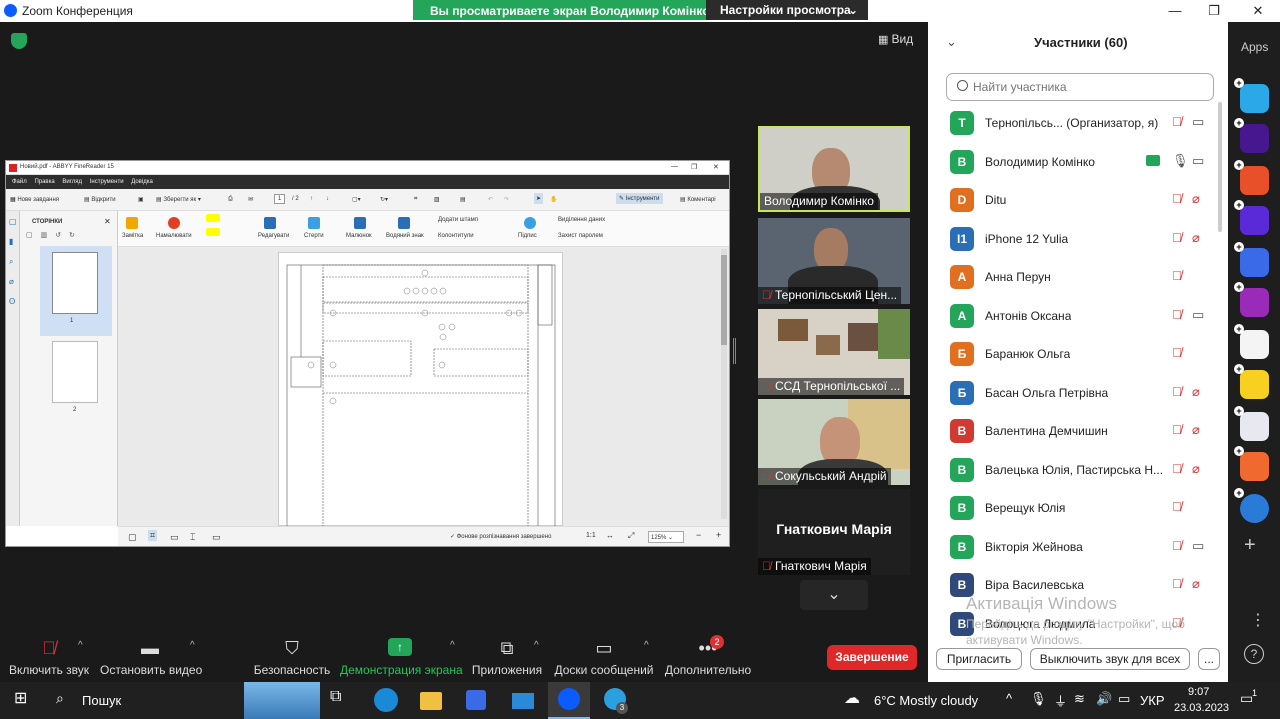 Image resolution: width=1280 pixels, height=719 pixels. Describe the element at coordinates (1201, 708) in the screenshot. I see `clock-date: 23.03.2023` at that location.